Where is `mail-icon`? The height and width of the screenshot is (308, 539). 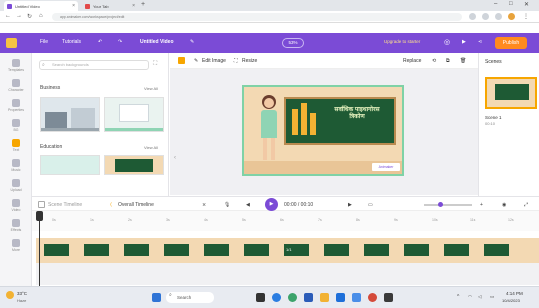 mail-icon is located at coordinates (340, 297).